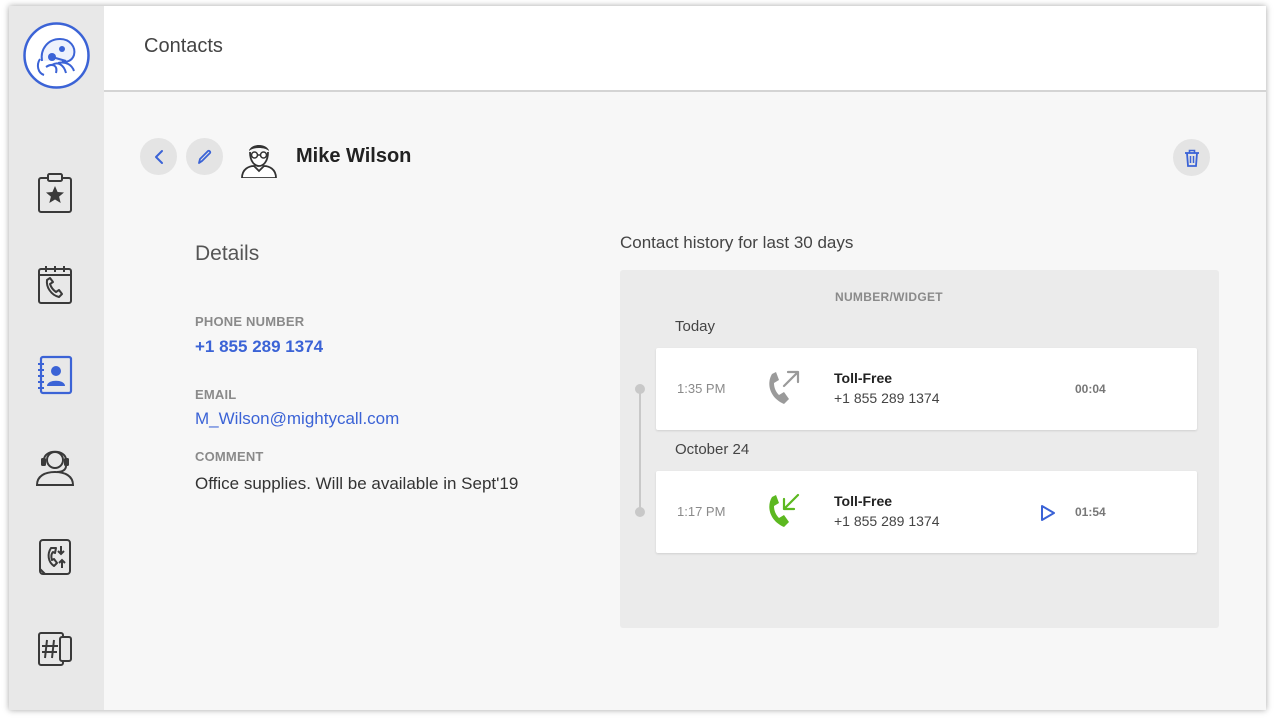 The width and height of the screenshot is (1280, 720). Describe the element at coordinates (297, 419) in the screenshot. I see `email-link: M_Wilson@mightycall.com` at that location.